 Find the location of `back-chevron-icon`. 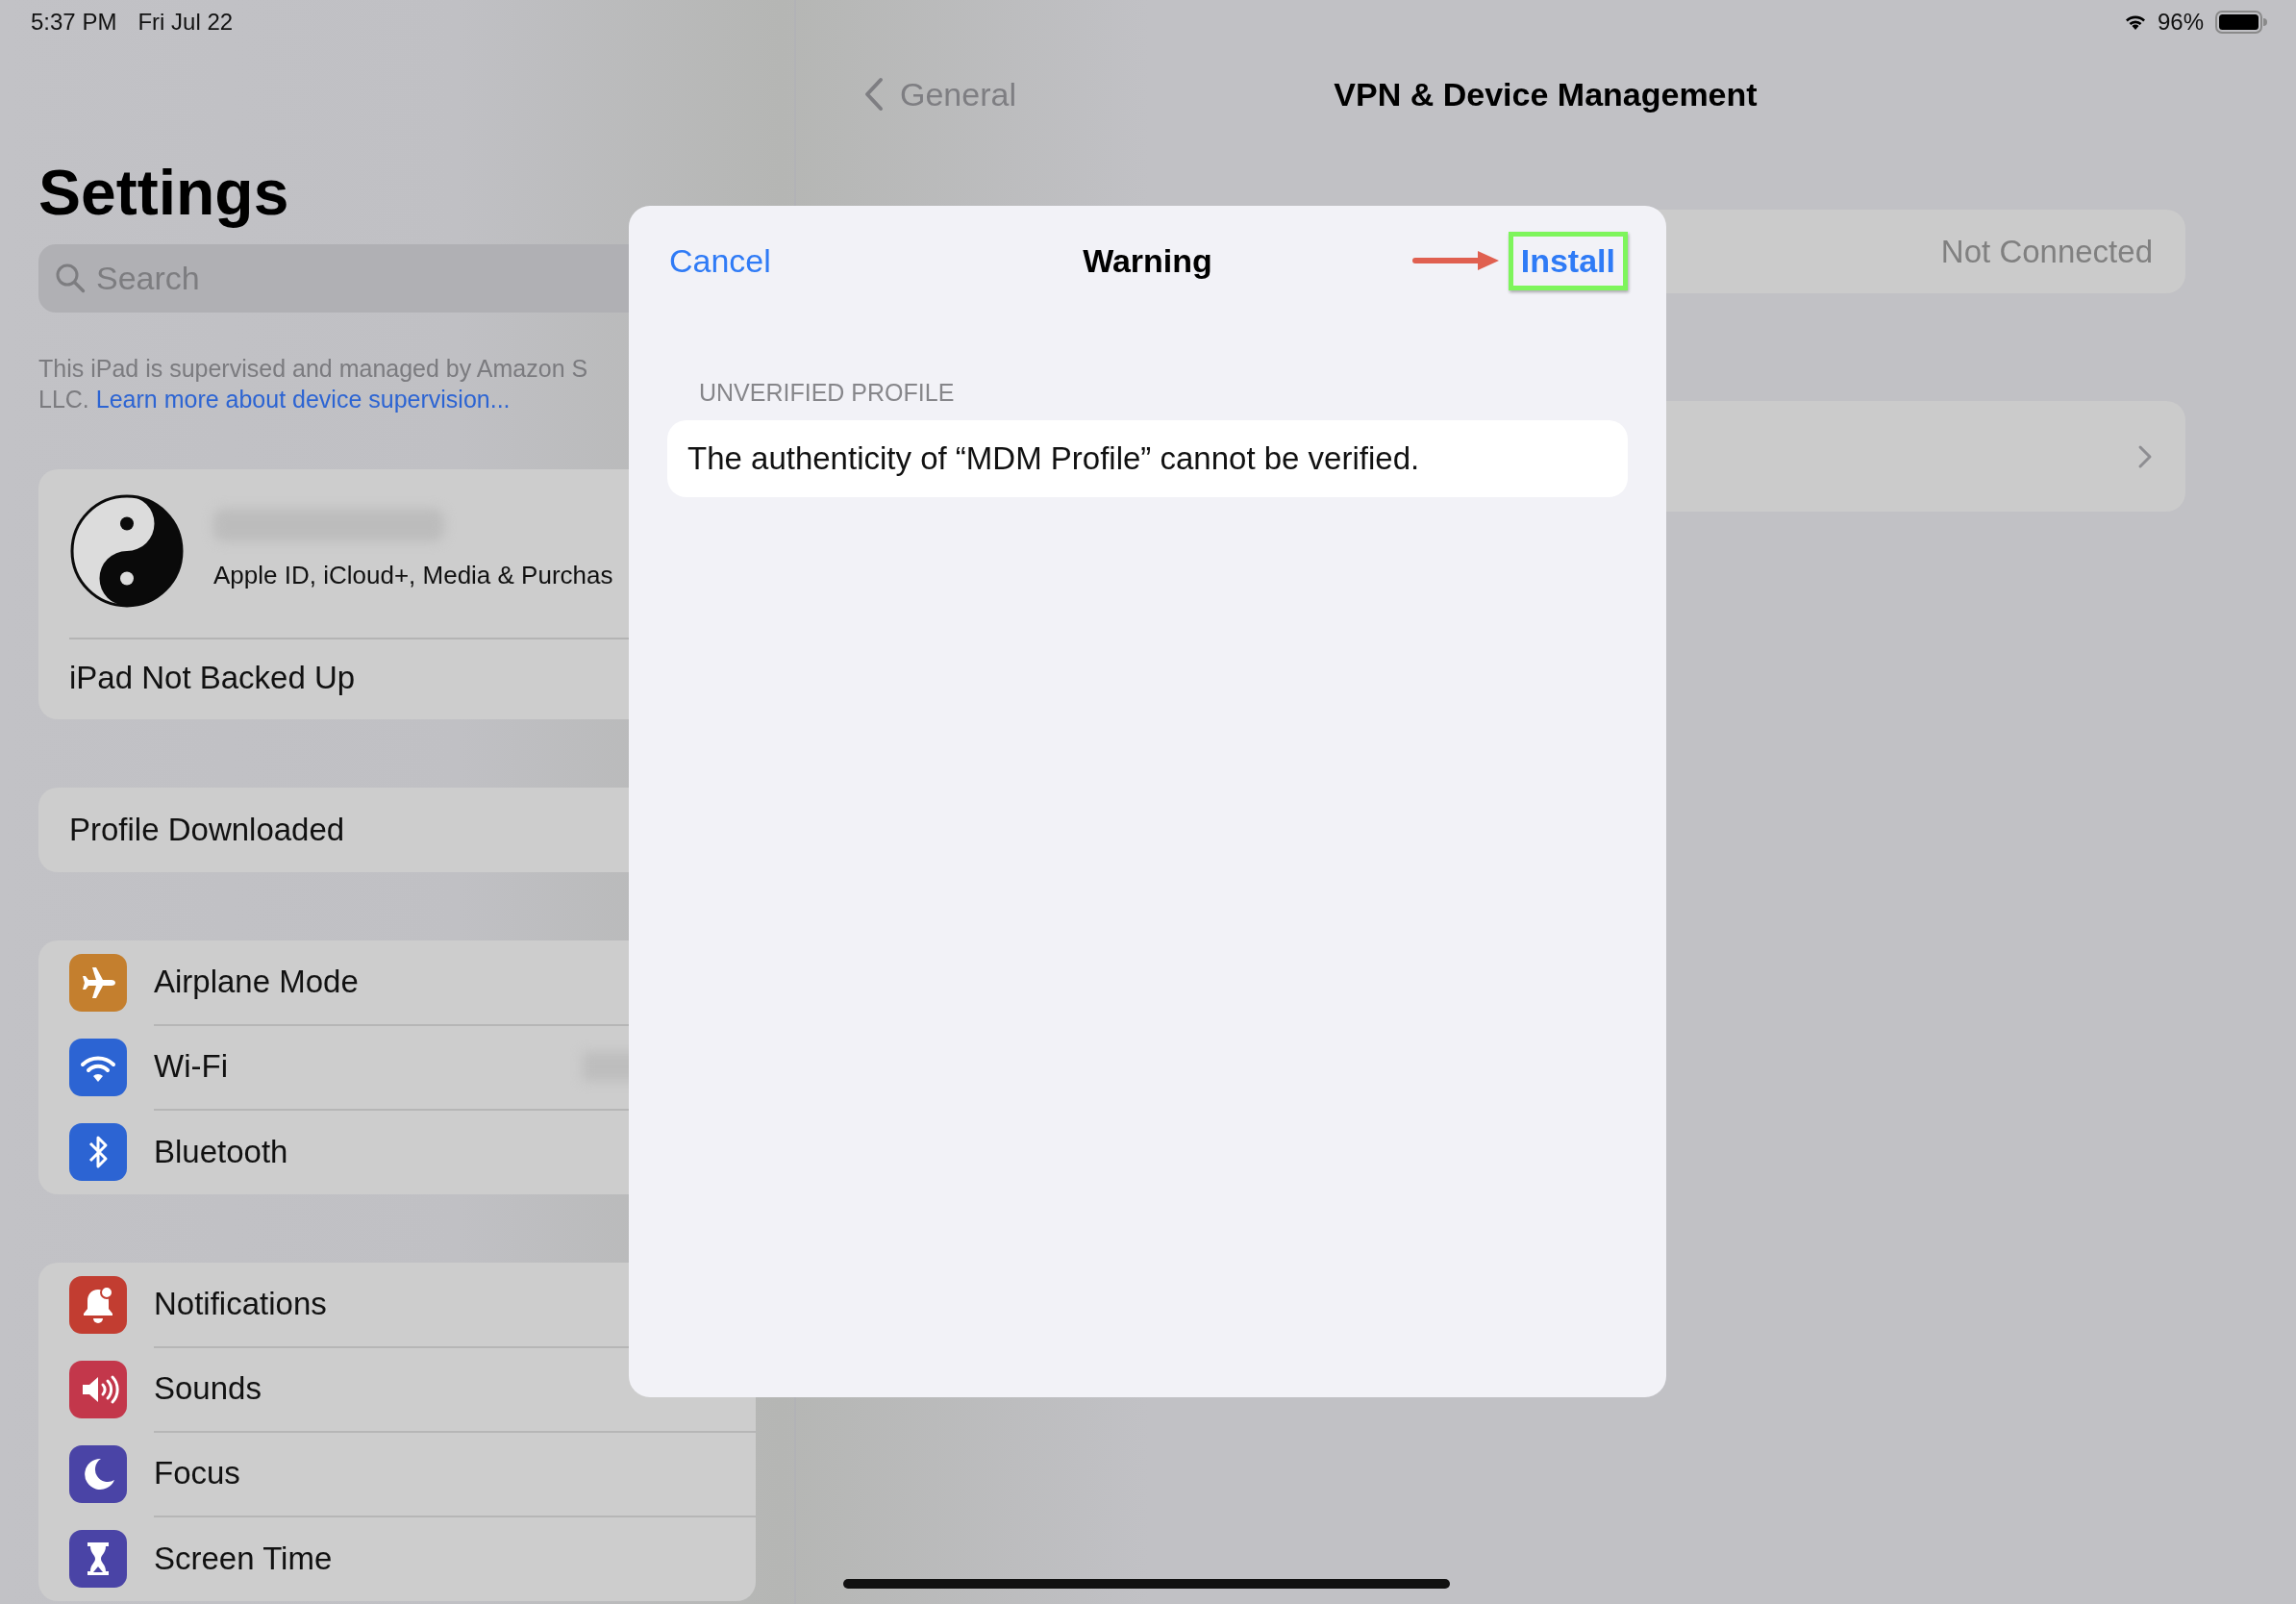

back-chevron-icon is located at coordinates (874, 94).